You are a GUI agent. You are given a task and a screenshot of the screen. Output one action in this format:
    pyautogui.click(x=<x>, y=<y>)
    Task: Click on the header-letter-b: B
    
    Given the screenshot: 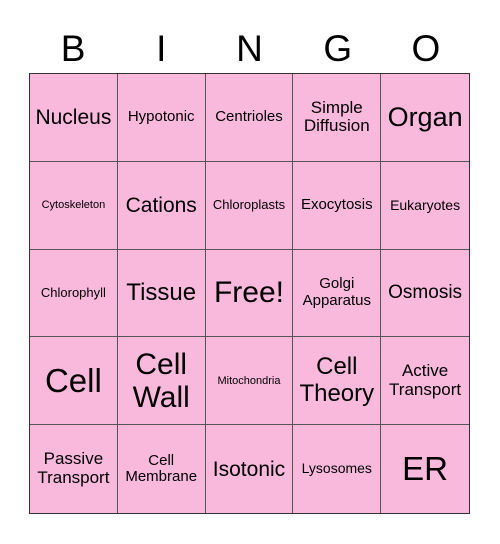 What is the action you would take?
    pyautogui.click(x=73, y=48)
    